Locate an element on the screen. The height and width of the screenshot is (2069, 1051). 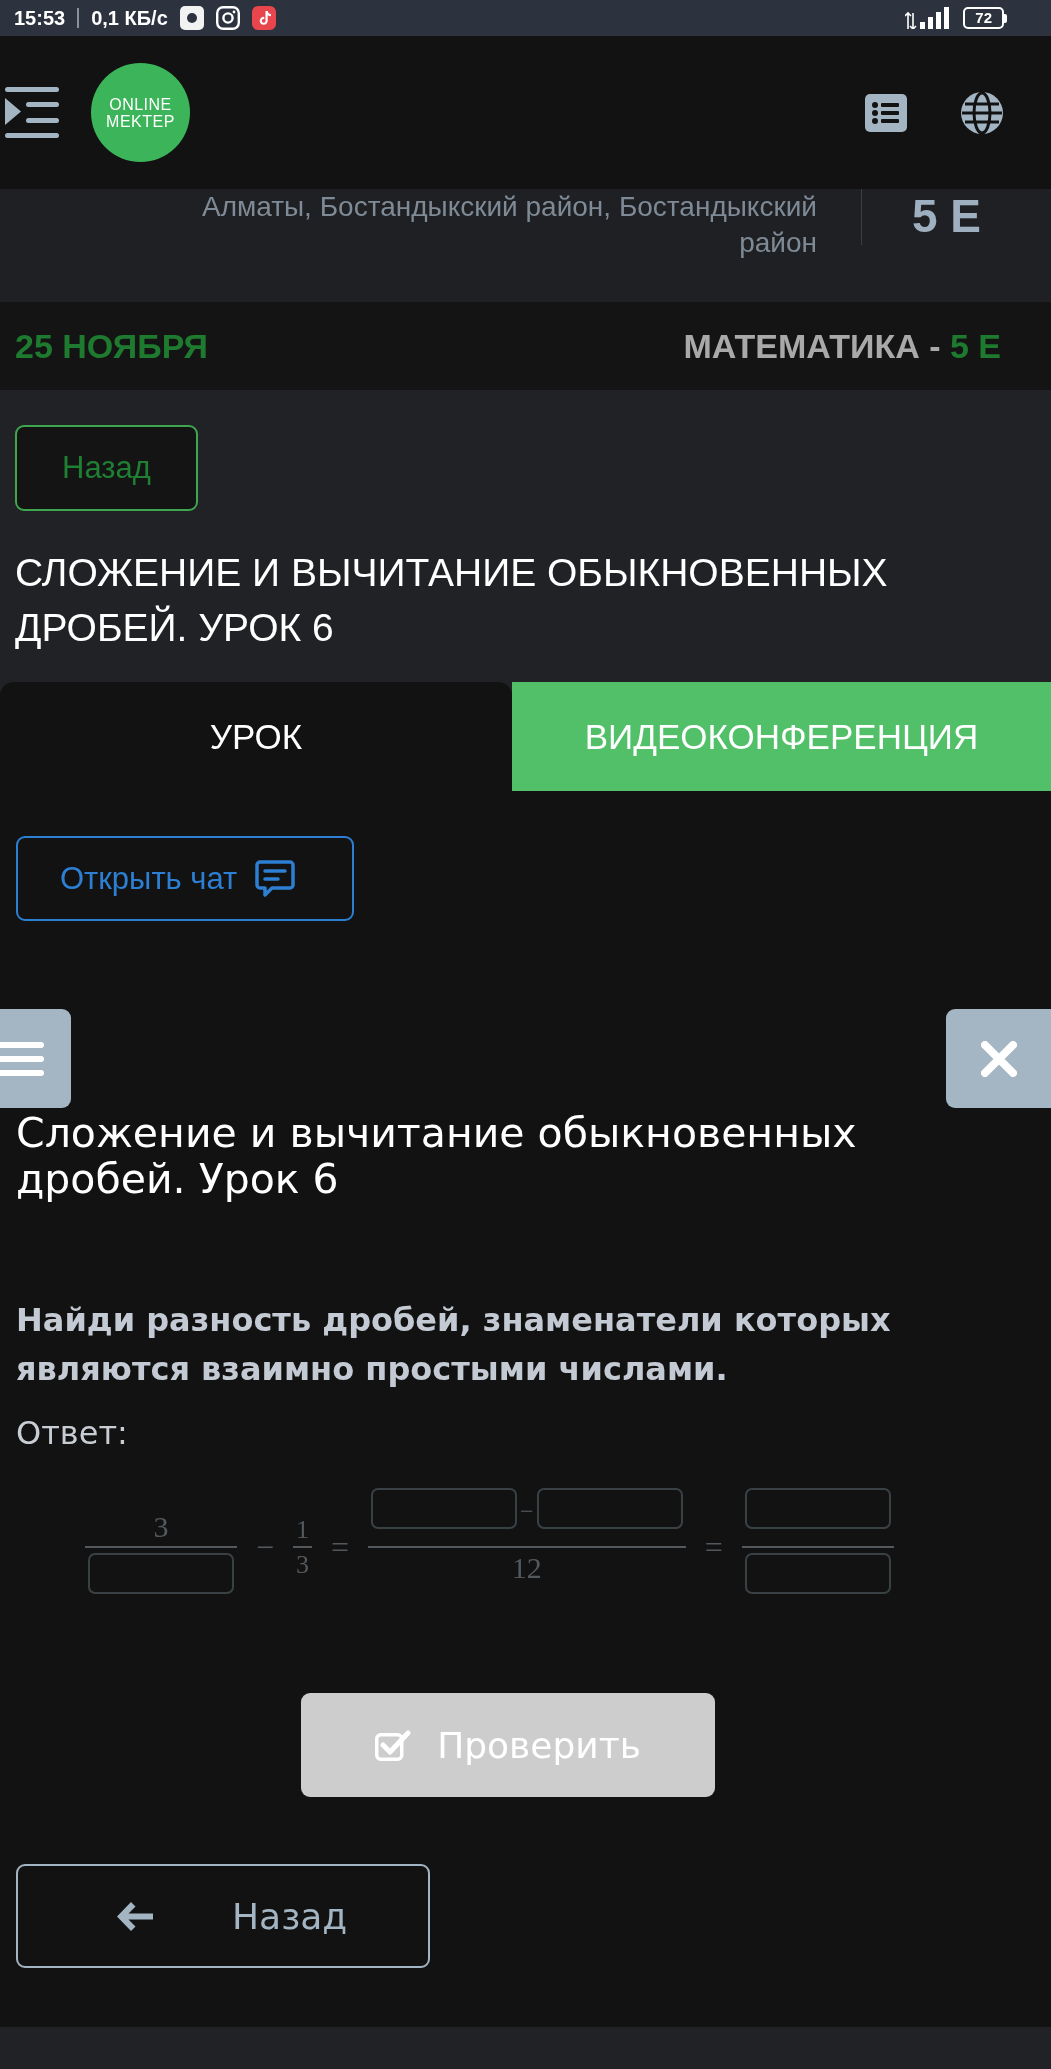
arrow-left-icon is located at coordinates (135, 1916).